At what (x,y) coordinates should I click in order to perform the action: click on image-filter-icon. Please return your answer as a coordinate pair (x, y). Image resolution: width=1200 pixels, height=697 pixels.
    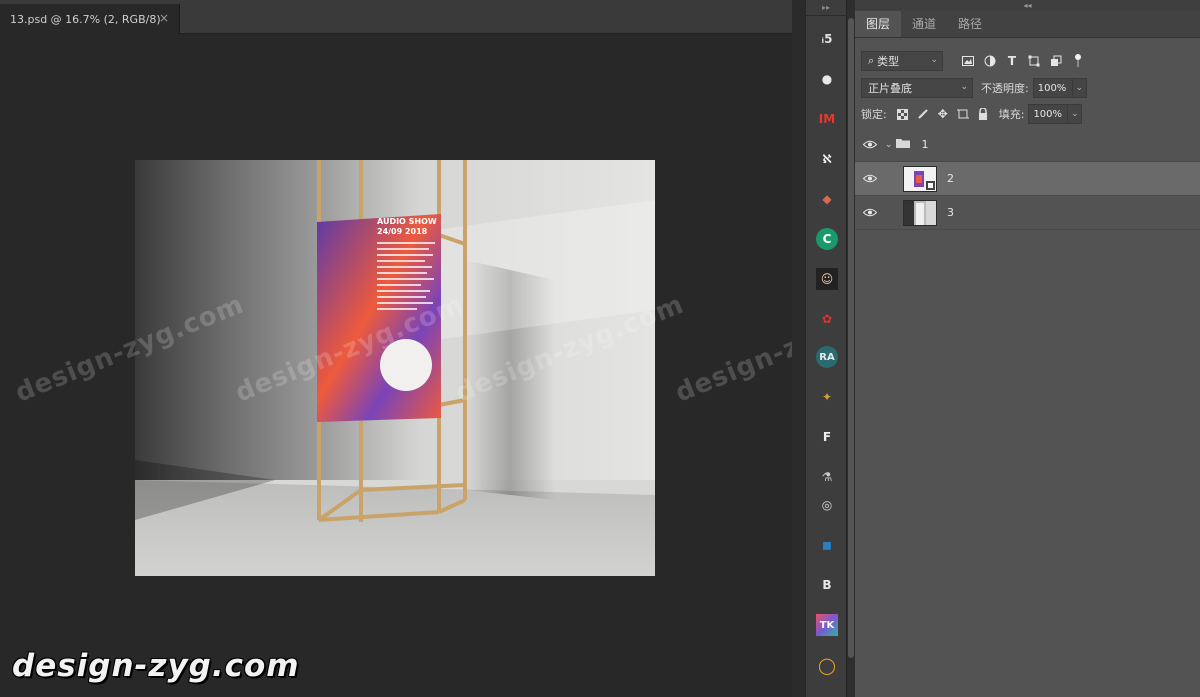
    Looking at the image, I should click on (968, 61).